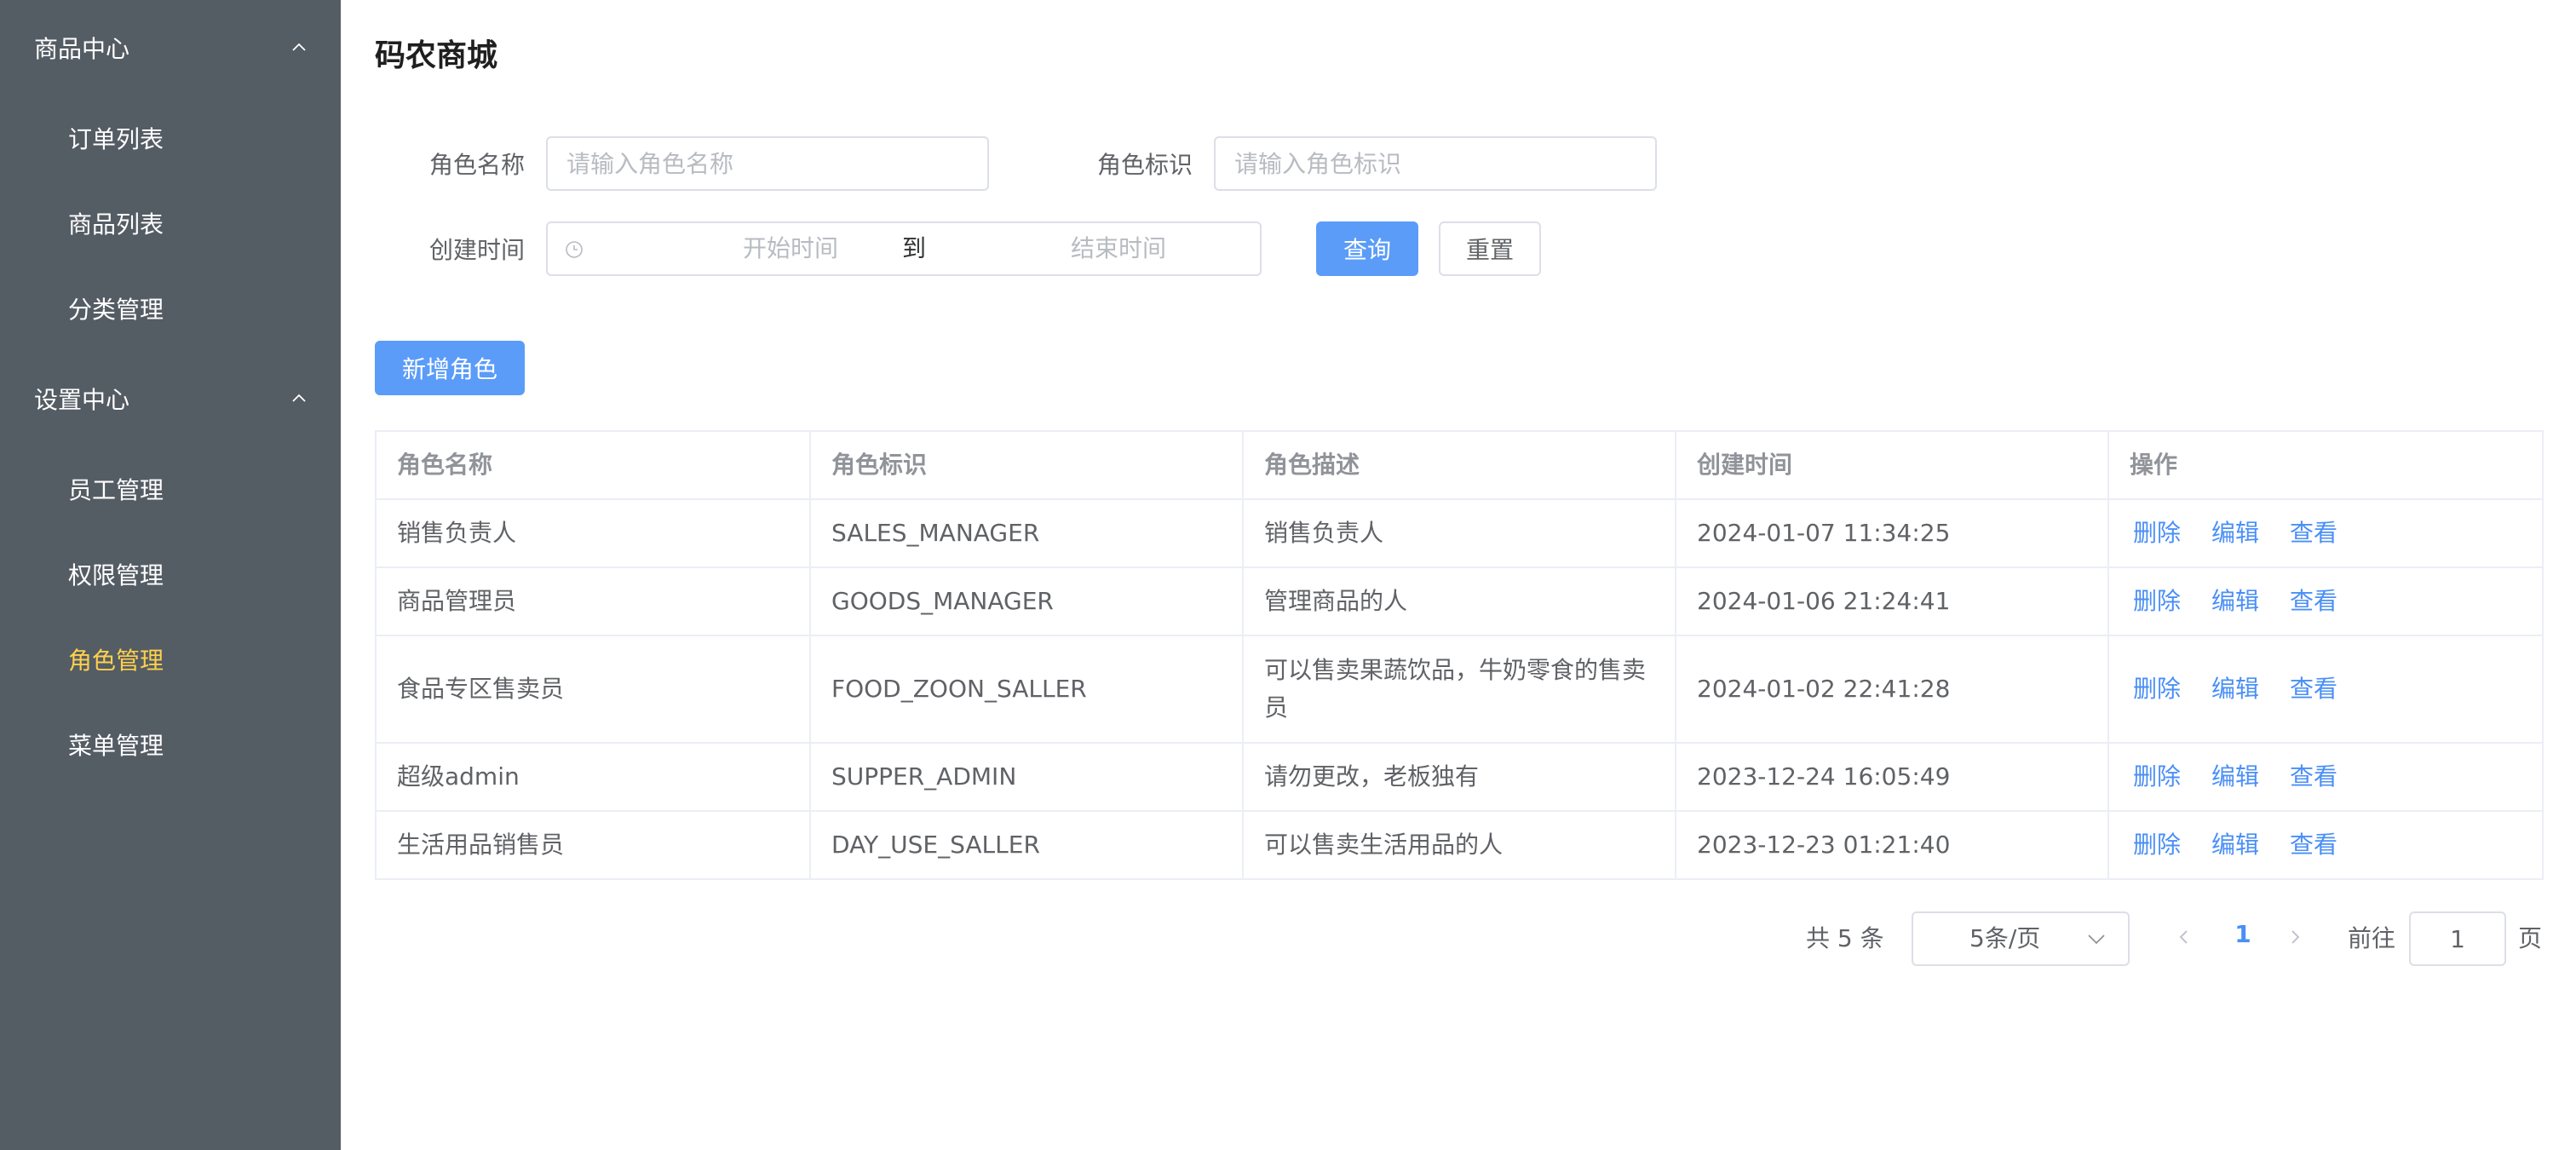 This screenshot has width=2576, height=1150. What do you see at coordinates (436, 56) in the screenshot?
I see `page-title: 码农商城` at bounding box center [436, 56].